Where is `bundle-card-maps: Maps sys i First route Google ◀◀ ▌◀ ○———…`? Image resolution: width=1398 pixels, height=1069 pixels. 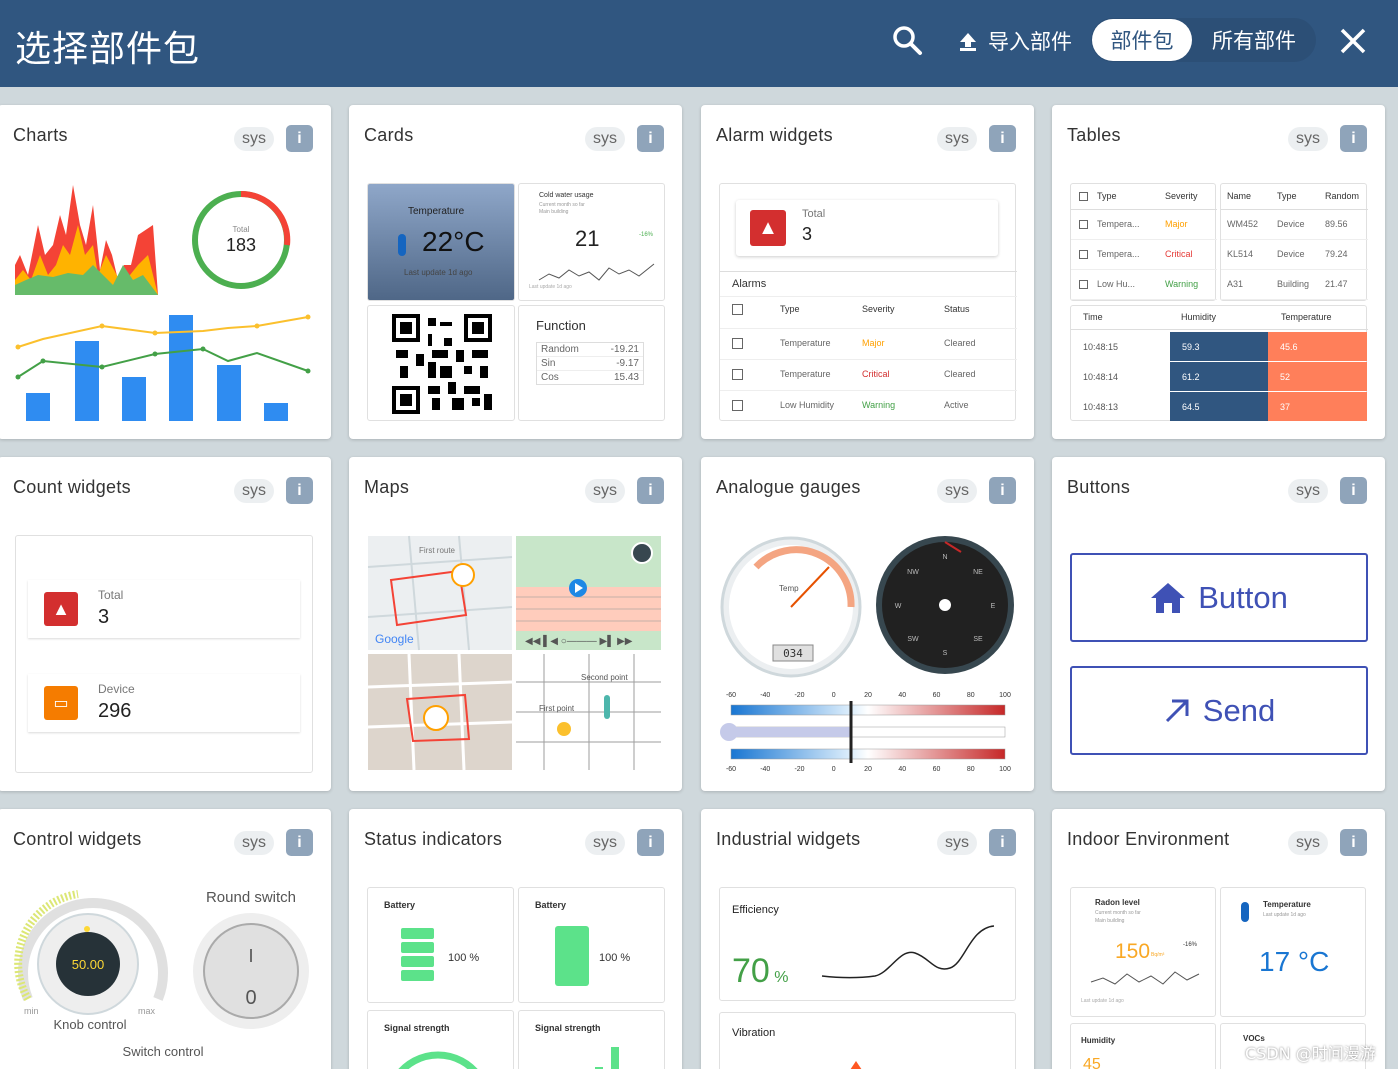 bundle-card-maps: Maps sys i First route Google ◀◀ ▌◀ ○———… is located at coordinates (515, 624).